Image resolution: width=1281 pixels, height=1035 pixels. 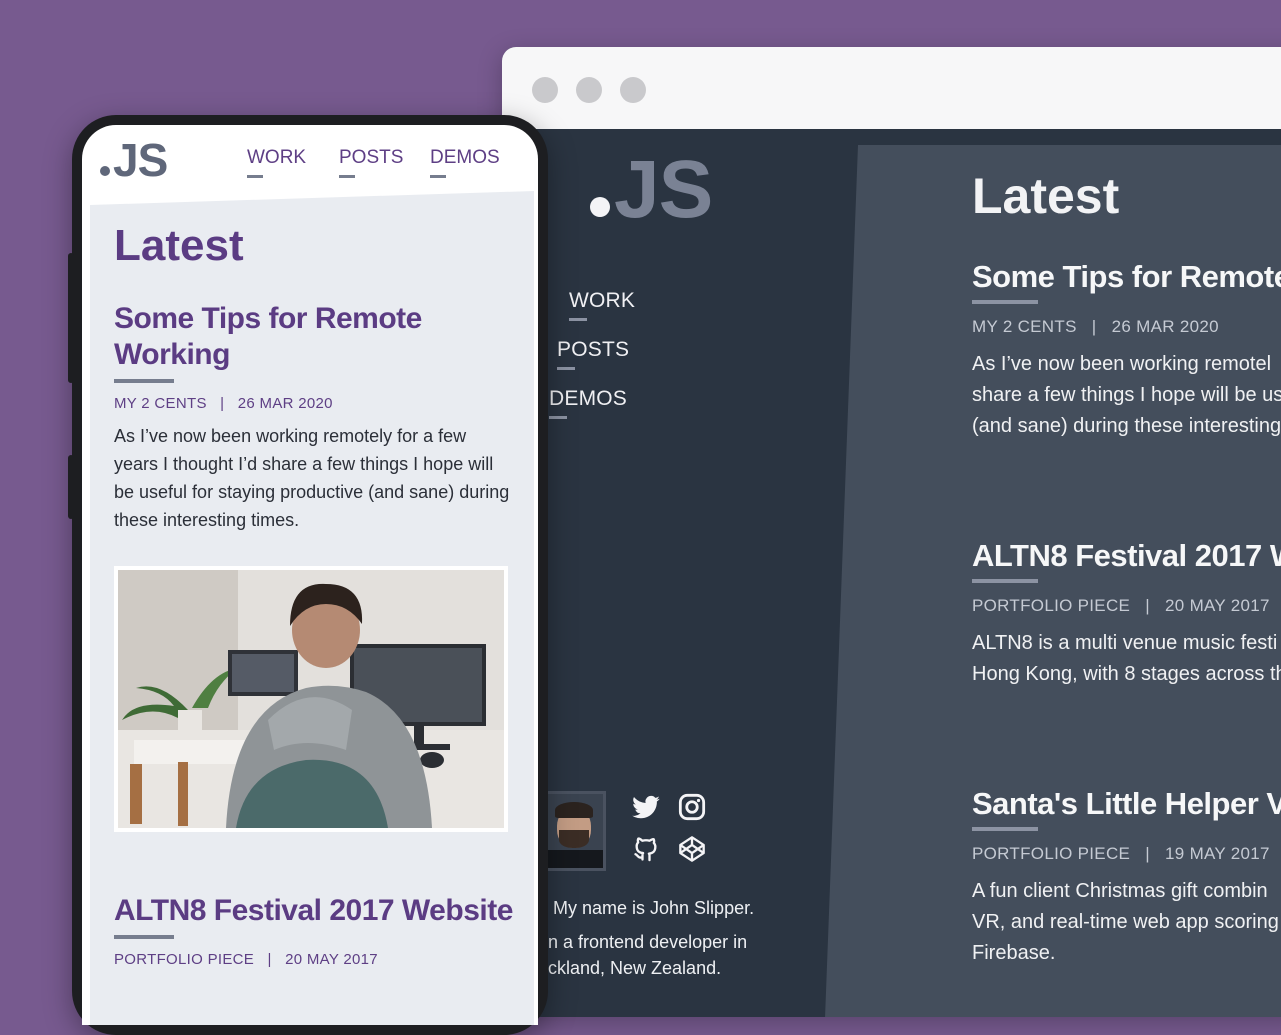 I want to click on avatar, so click(x=575, y=831).